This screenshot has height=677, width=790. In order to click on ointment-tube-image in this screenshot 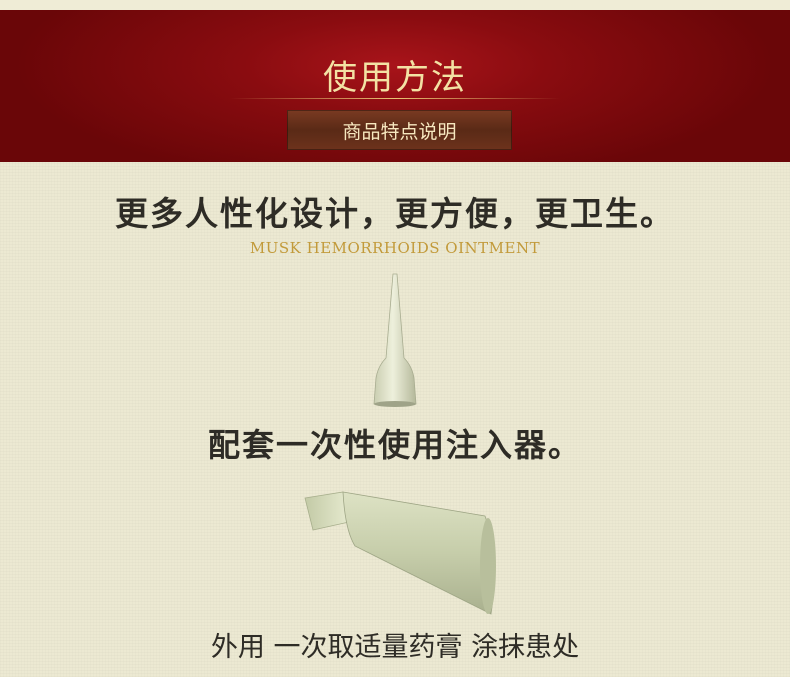, I will do `click(400, 553)`.